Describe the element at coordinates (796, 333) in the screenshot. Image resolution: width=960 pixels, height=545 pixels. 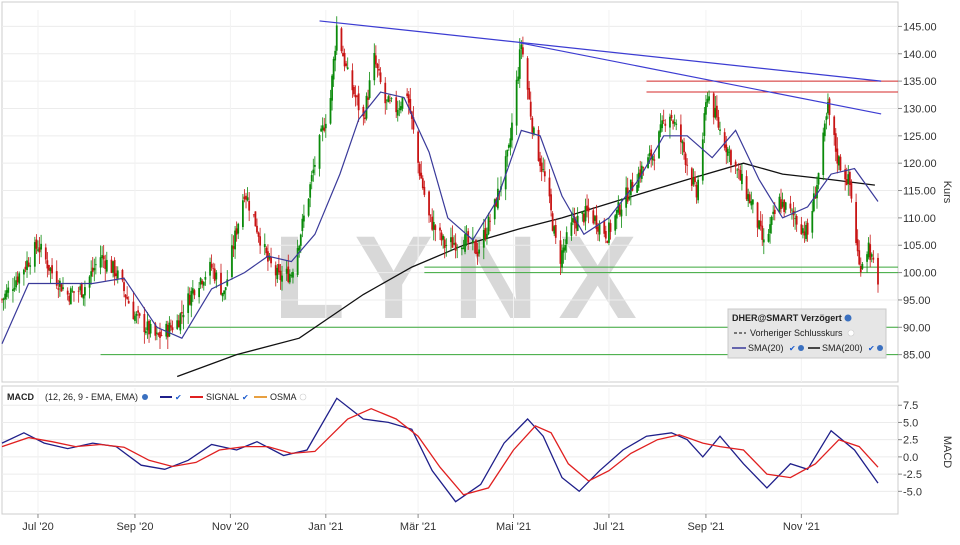
I see `legend-prev-close-label: Vorheriger Schlusskurs` at that location.